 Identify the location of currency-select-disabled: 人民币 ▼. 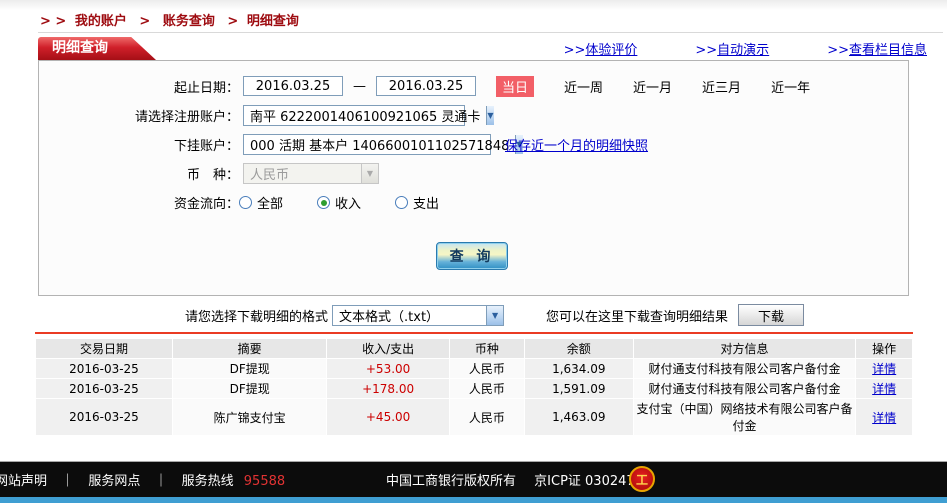
(311, 173).